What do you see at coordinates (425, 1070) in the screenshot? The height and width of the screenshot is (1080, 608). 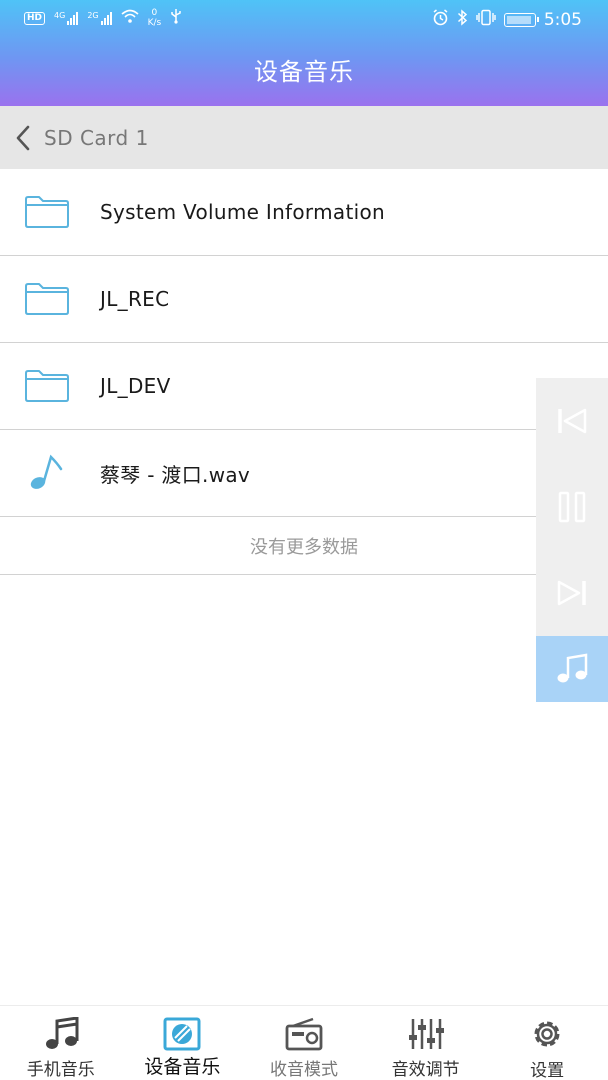 I see `tab-label: 音效调节` at bounding box center [425, 1070].